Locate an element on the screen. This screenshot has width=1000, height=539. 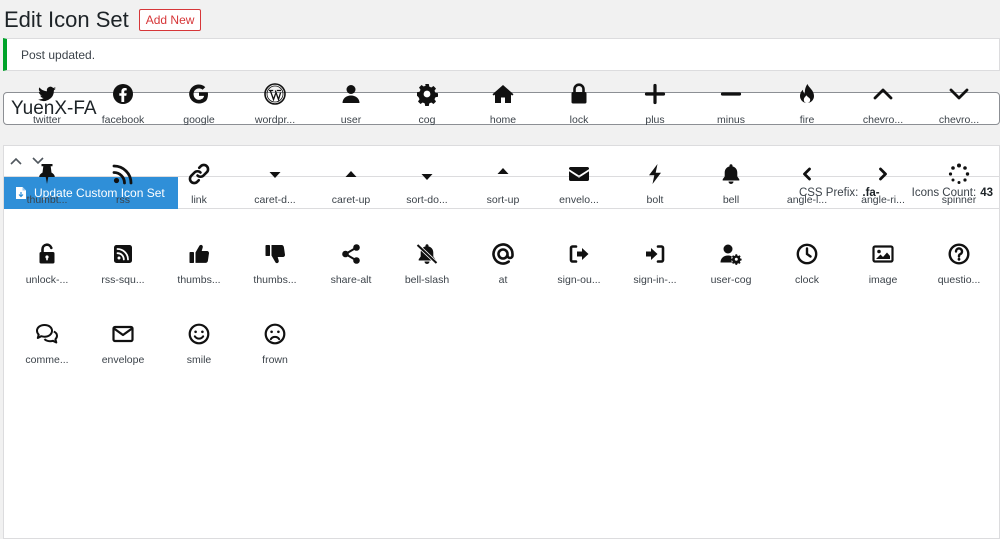
icon-item-image: image is located at coordinates (883, 272).